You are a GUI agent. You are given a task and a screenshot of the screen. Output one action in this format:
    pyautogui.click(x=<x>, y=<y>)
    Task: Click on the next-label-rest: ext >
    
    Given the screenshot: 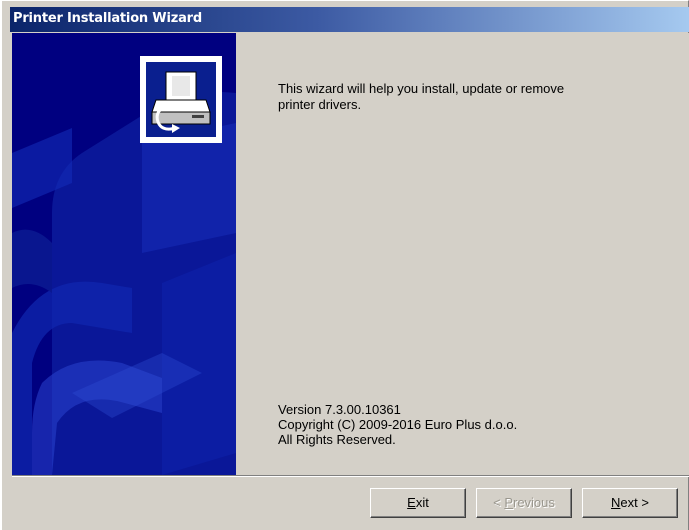 What is the action you would take?
    pyautogui.click(x=634, y=502)
    